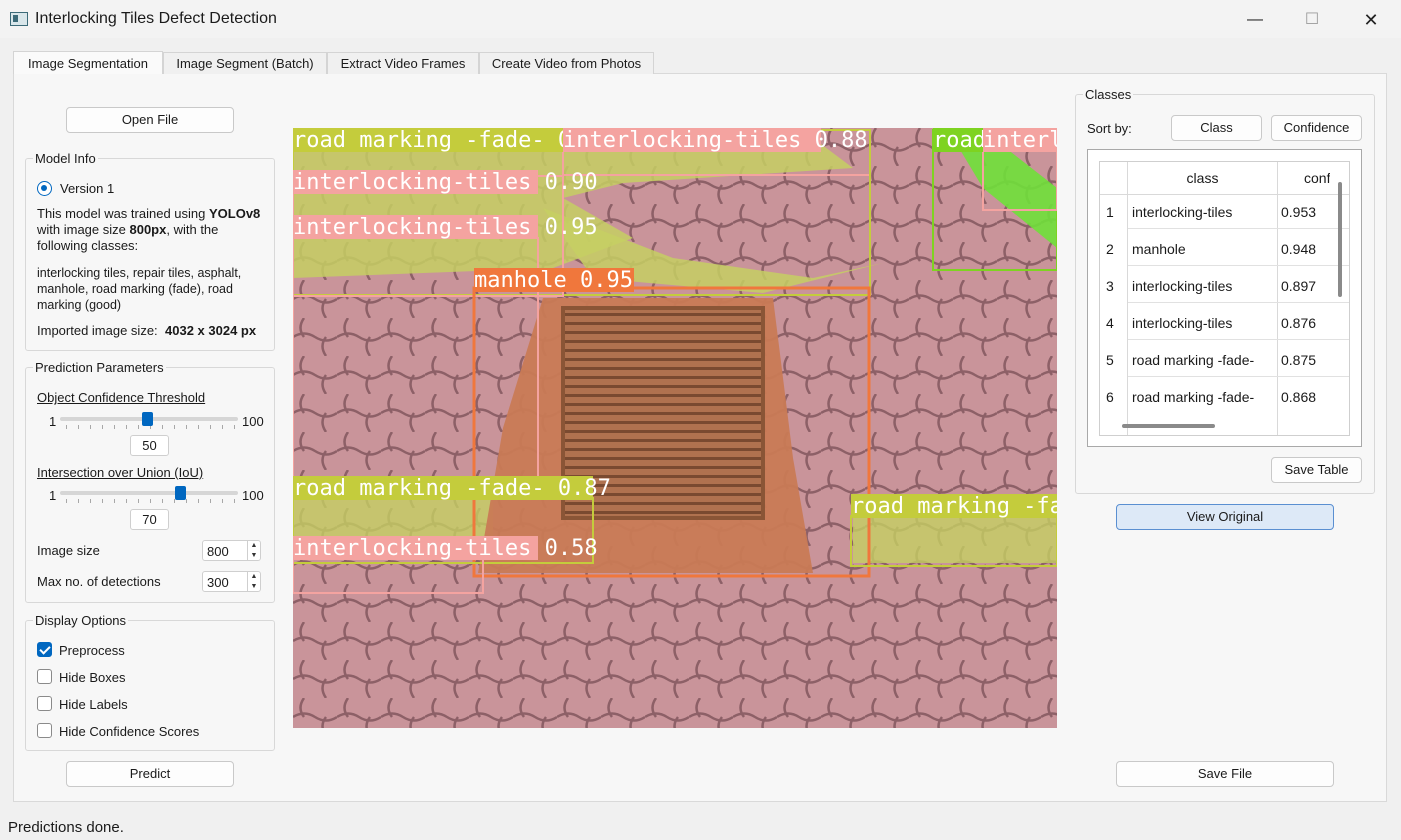 The width and height of the screenshot is (1401, 840). Describe the element at coordinates (1110, 323) in the screenshot. I see `row-index: 4` at that location.